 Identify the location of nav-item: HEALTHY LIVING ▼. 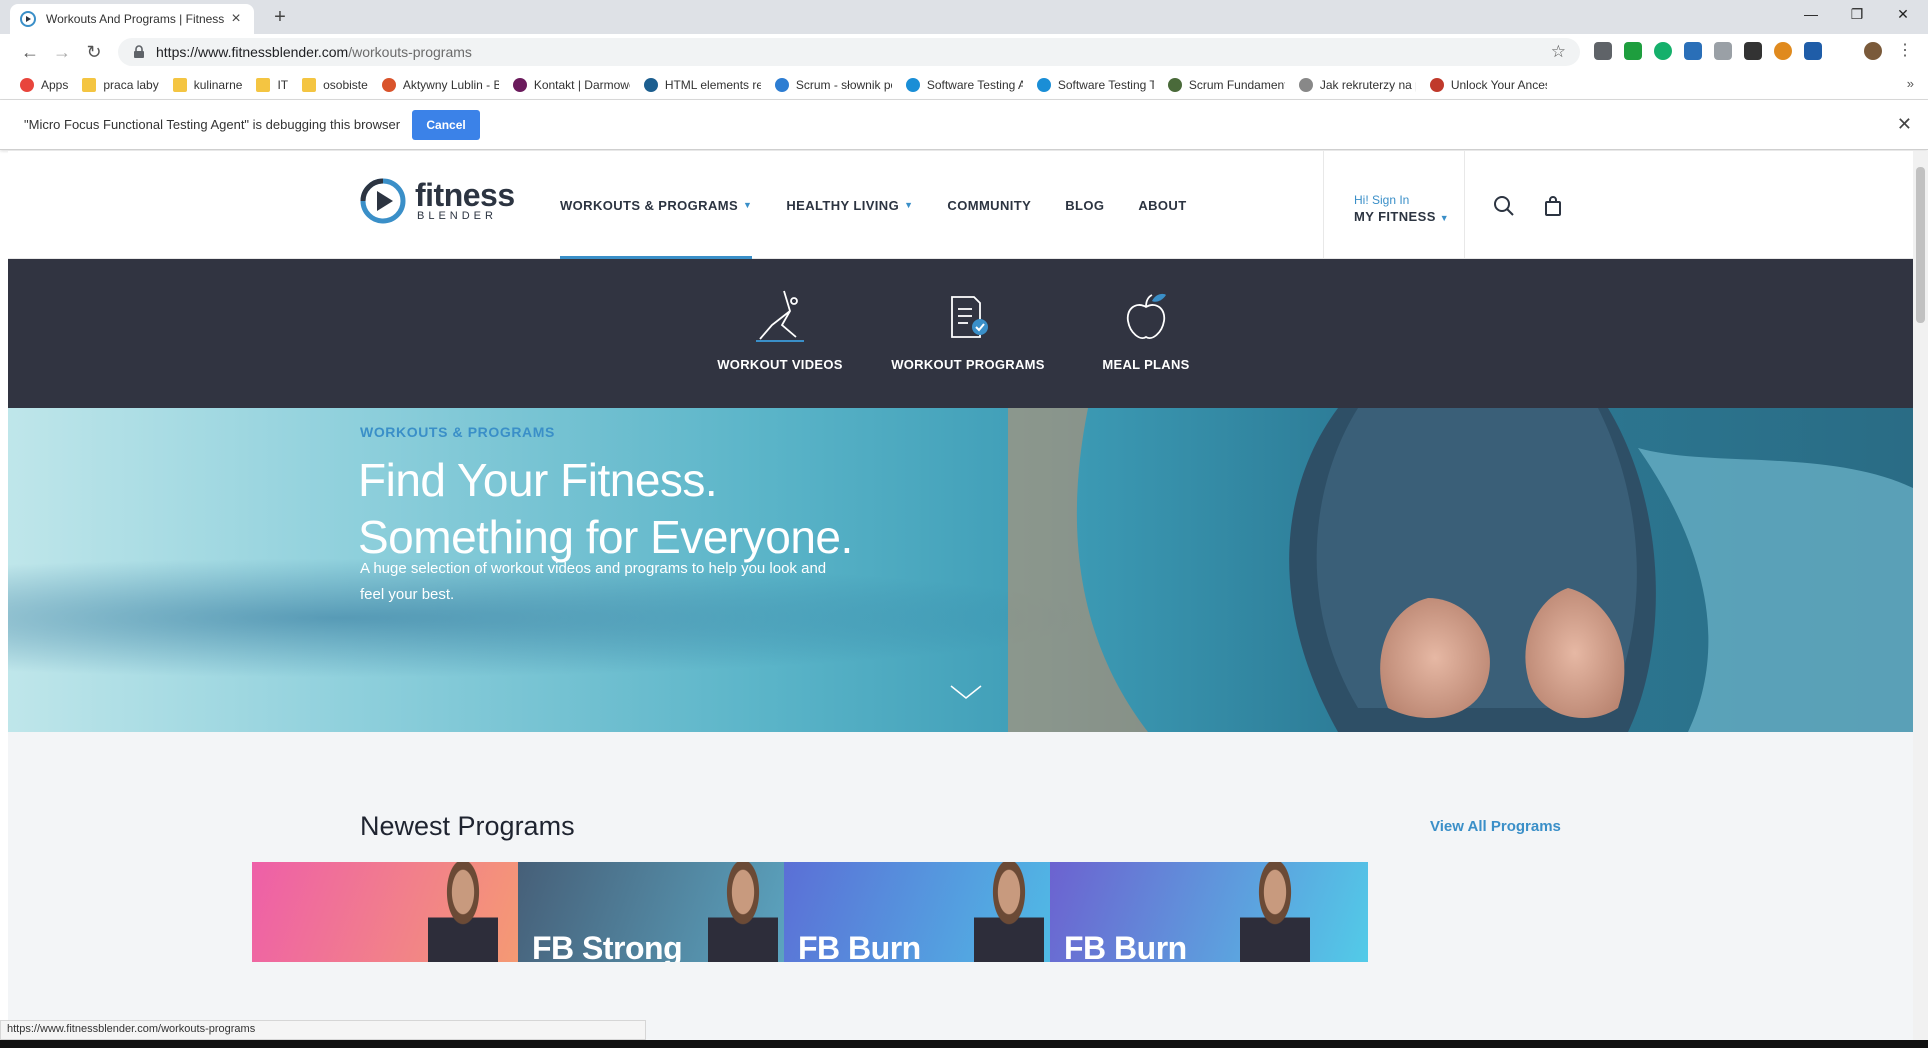
(849, 205).